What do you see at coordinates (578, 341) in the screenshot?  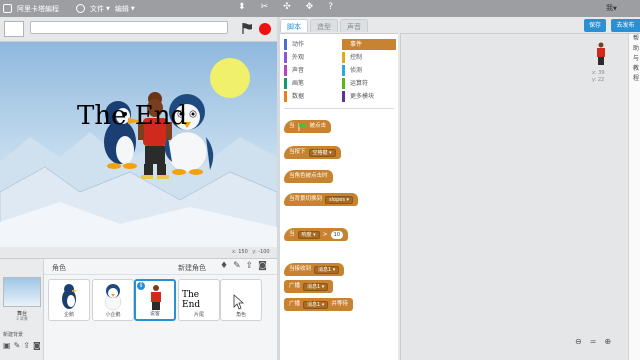 I see `zoom-out-icon: ⊖` at bounding box center [578, 341].